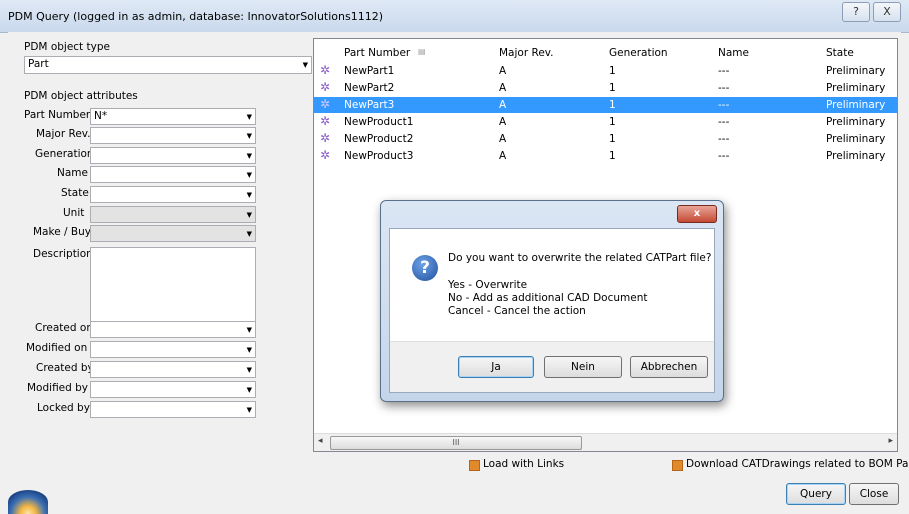  I want to click on field-label-created-on: Created on, so click(64, 328).